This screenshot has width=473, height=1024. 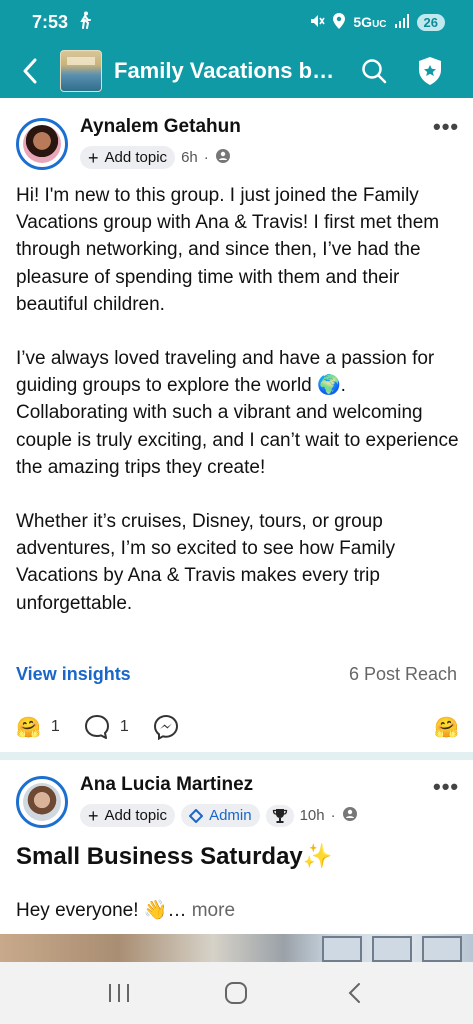 What do you see at coordinates (370, 22) in the screenshot?
I see `network-label: 5GUC` at bounding box center [370, 22].